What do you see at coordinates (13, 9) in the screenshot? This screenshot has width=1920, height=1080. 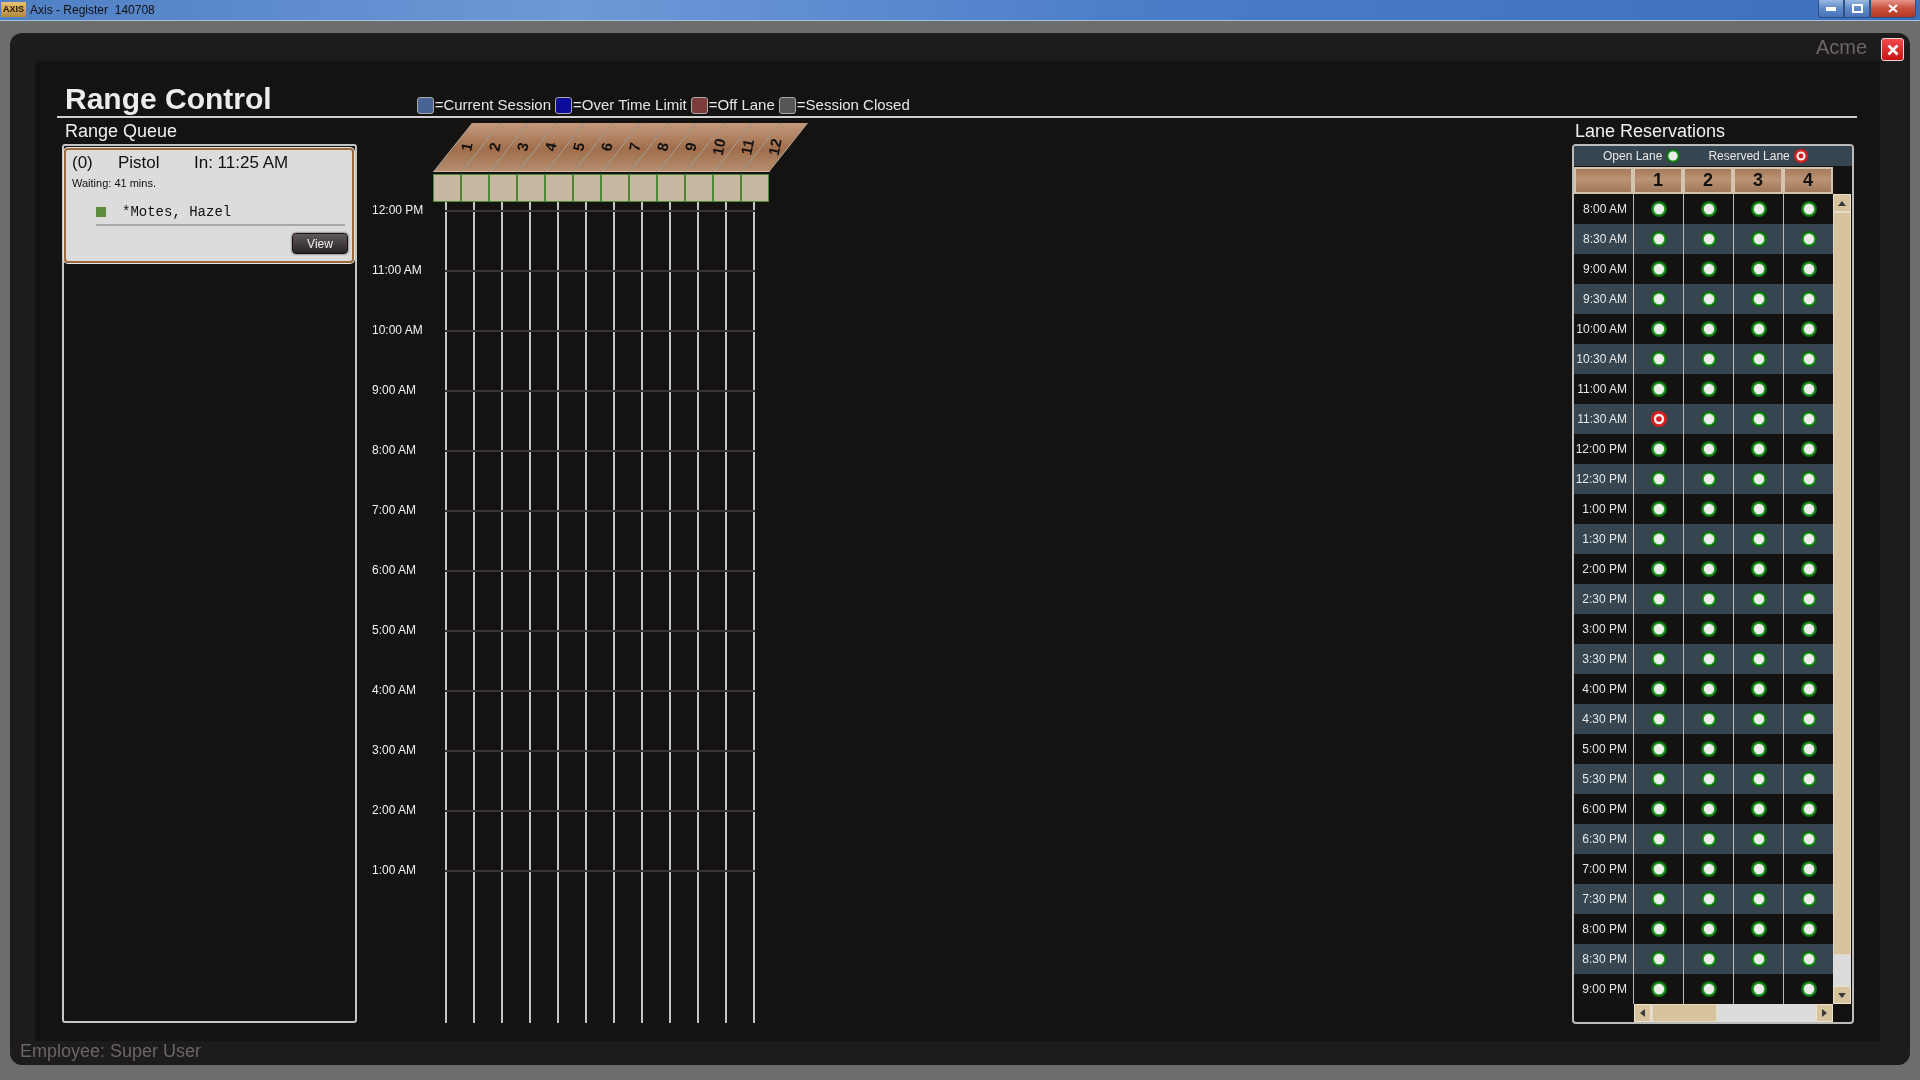 I see `app-logo: AXIS` at bounding box center [13, 9].